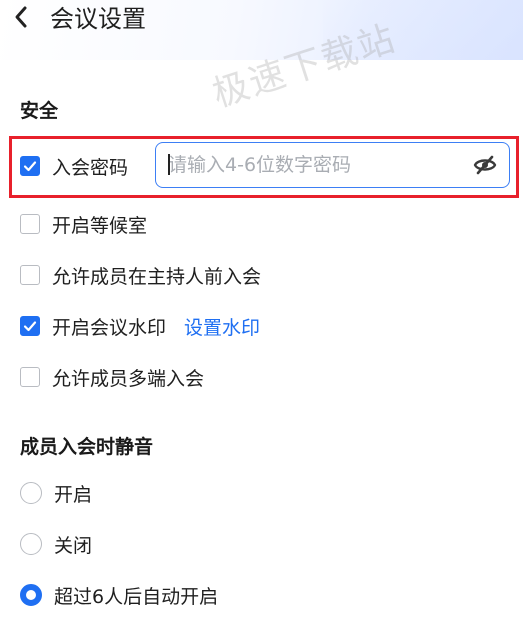  I want to click on radio-label: 超过6人后自动开启, so click(136, 596).